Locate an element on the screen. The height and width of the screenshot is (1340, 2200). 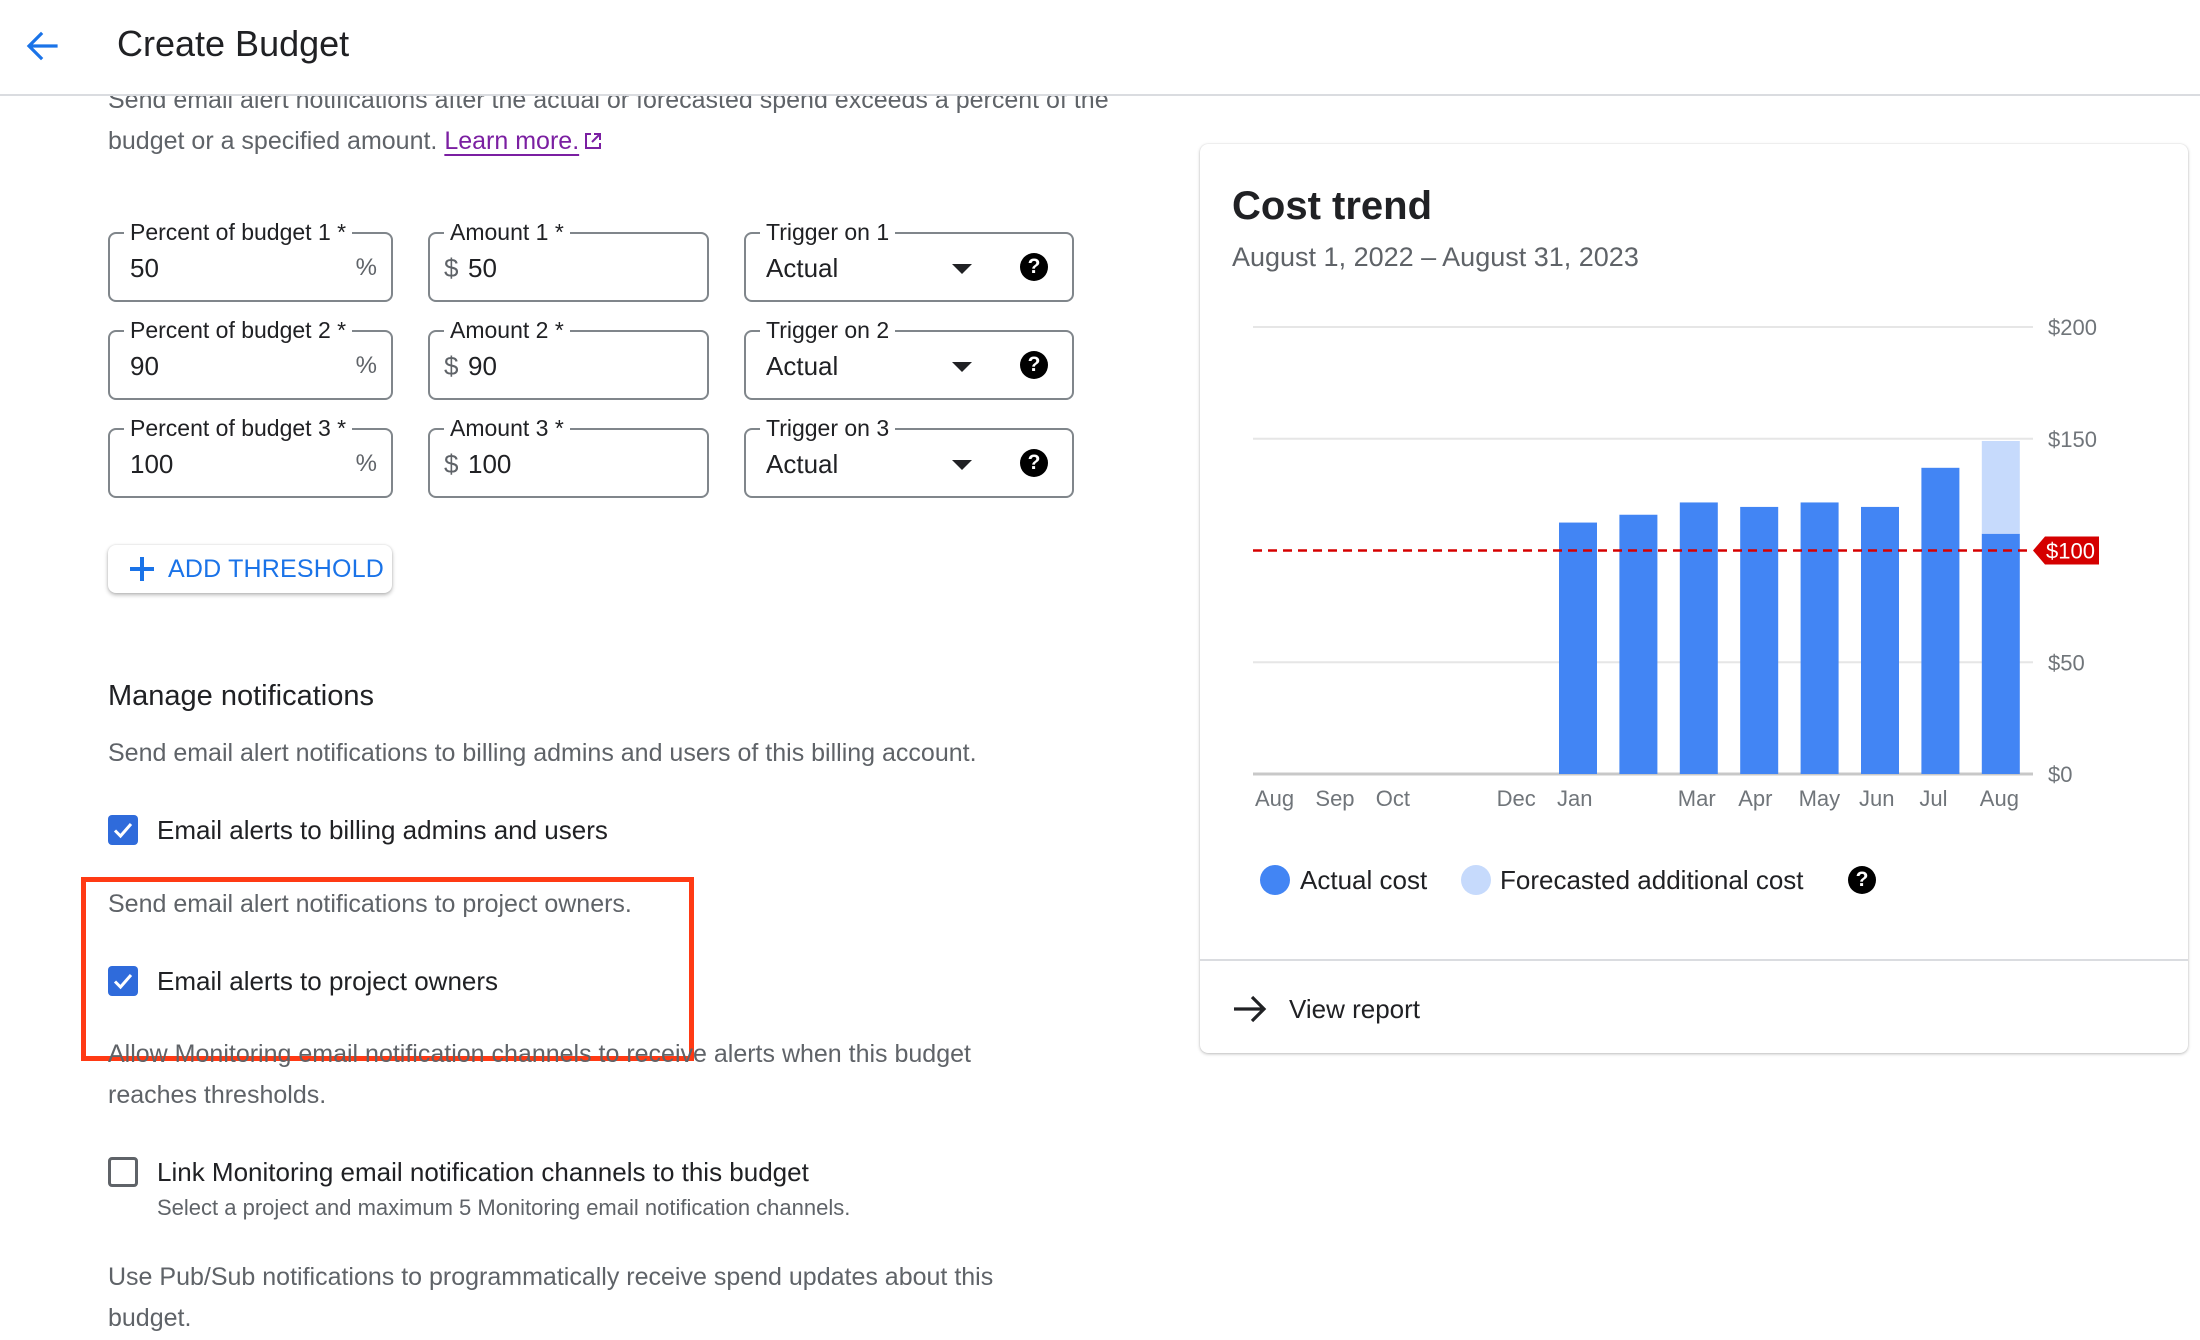
amount-3-value: 100 is located at coordinates (489, 464).